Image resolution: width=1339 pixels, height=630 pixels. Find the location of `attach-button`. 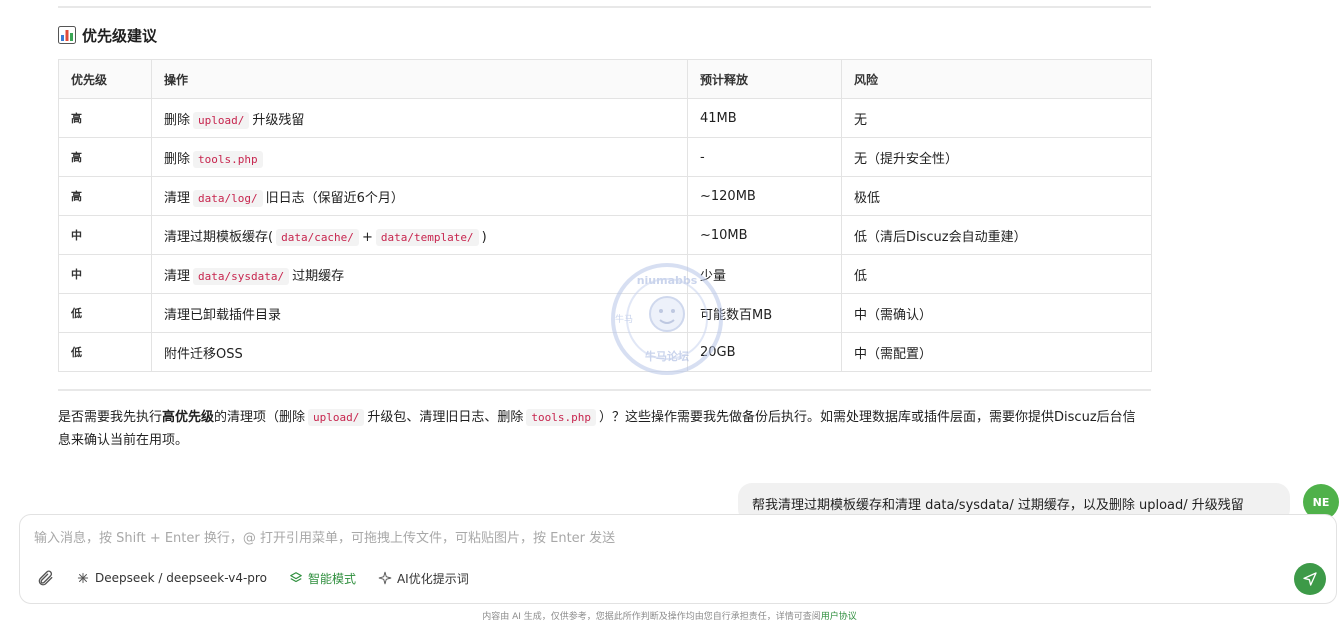

attach-button is located at coordinates (45, 578).